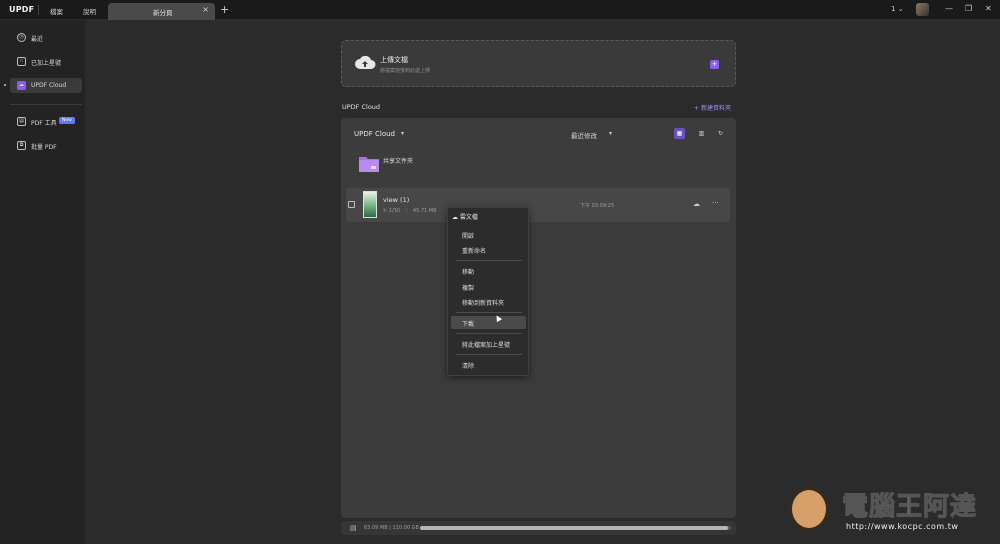 Image resolution: width=1000 pixels, height=544 pixels. What do you see at coordinates (597, 206) in the screenshot?
I see `file-time: 下午 03:09:25` at bounding box center [597, 206].